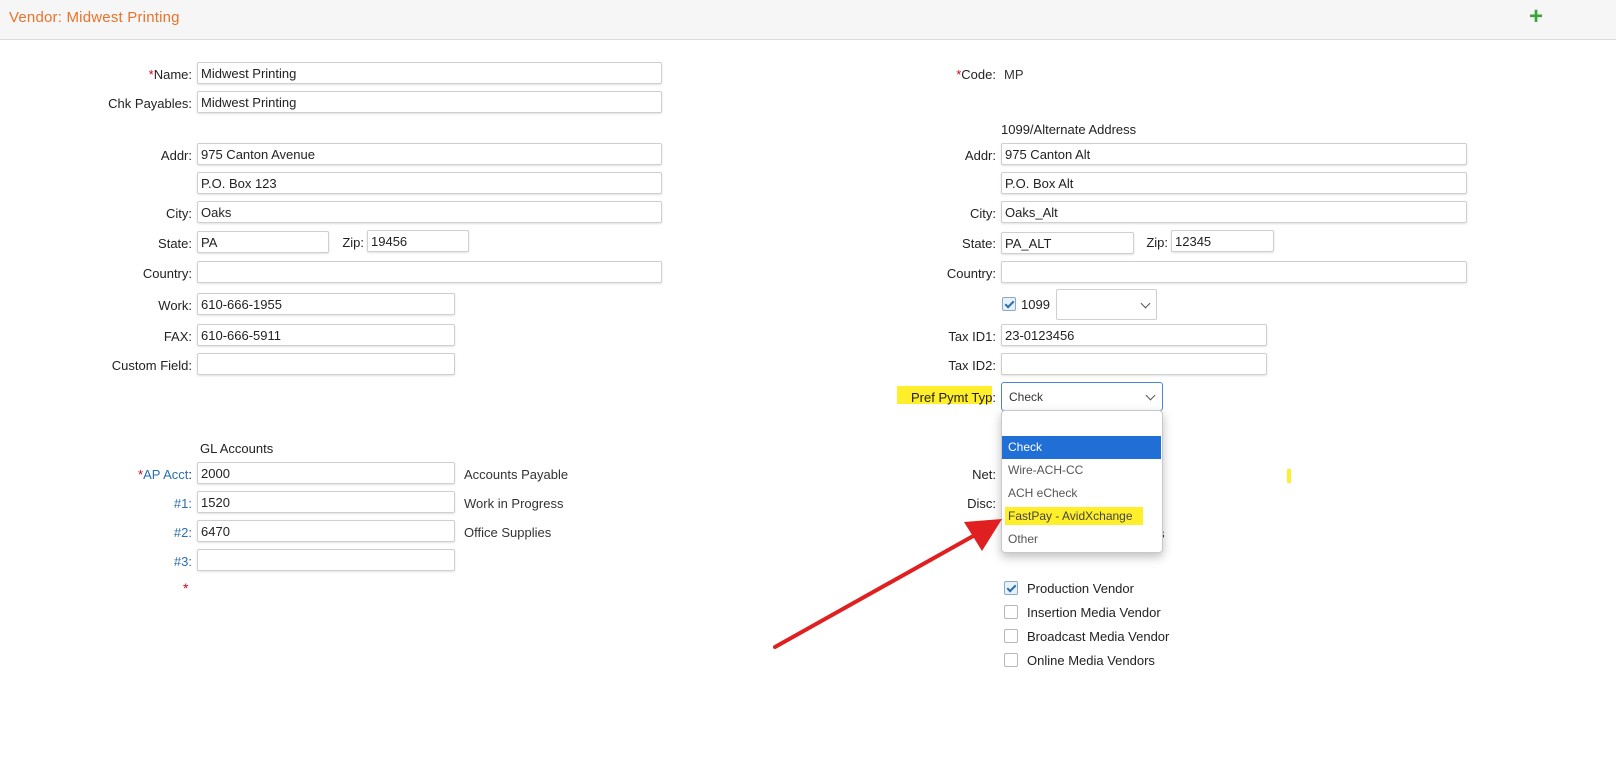  I want to click on broadcast-media-vendor-label: Broadcast Media Vendor, so click(1098, 636).